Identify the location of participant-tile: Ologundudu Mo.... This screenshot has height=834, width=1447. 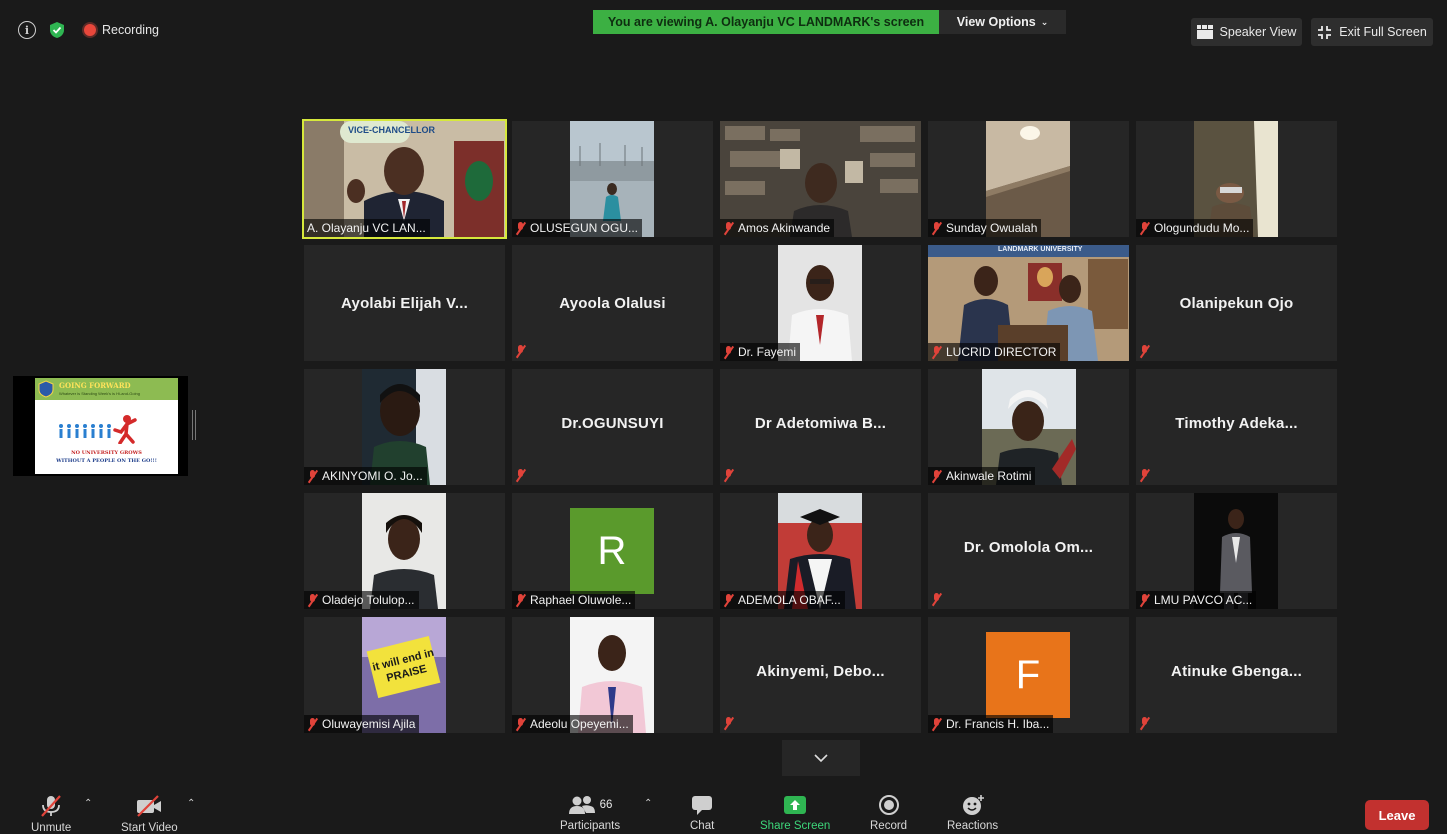
(1236, 179).